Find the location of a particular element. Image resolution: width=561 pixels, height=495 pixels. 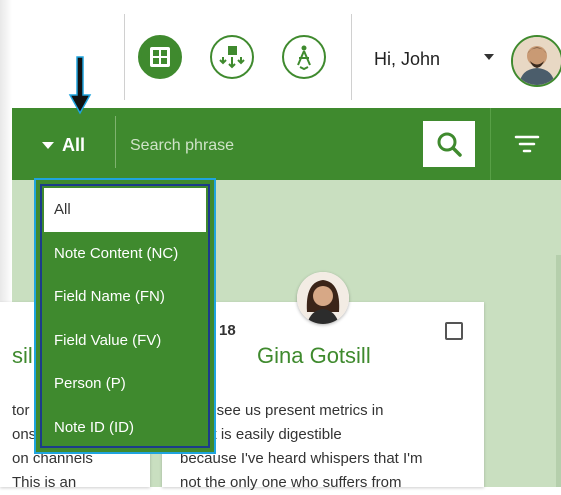

note-card-date: 18 is located at coordinates (227, 330).